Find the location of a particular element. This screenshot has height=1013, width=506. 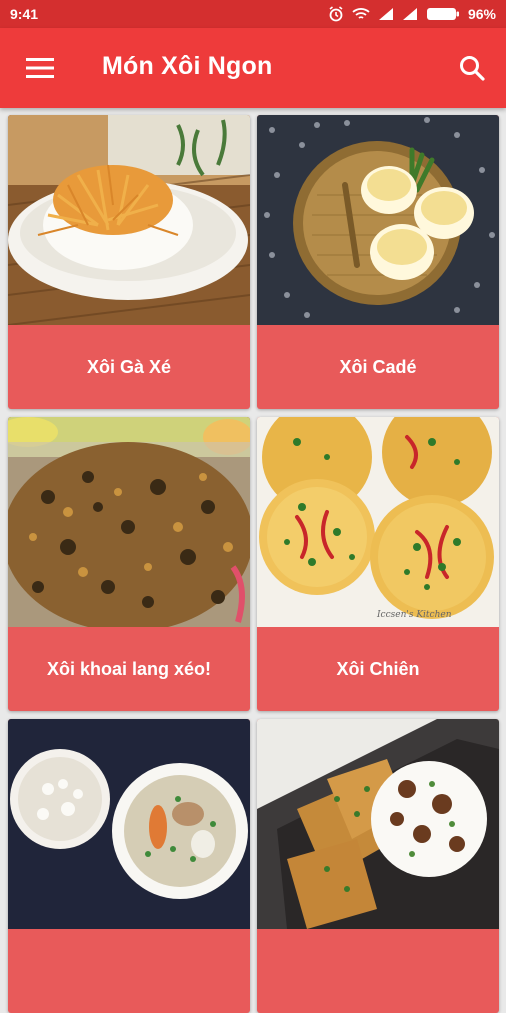

recipe-name: Xôi khoai lang xéo! is located at coordinates (129, 668).